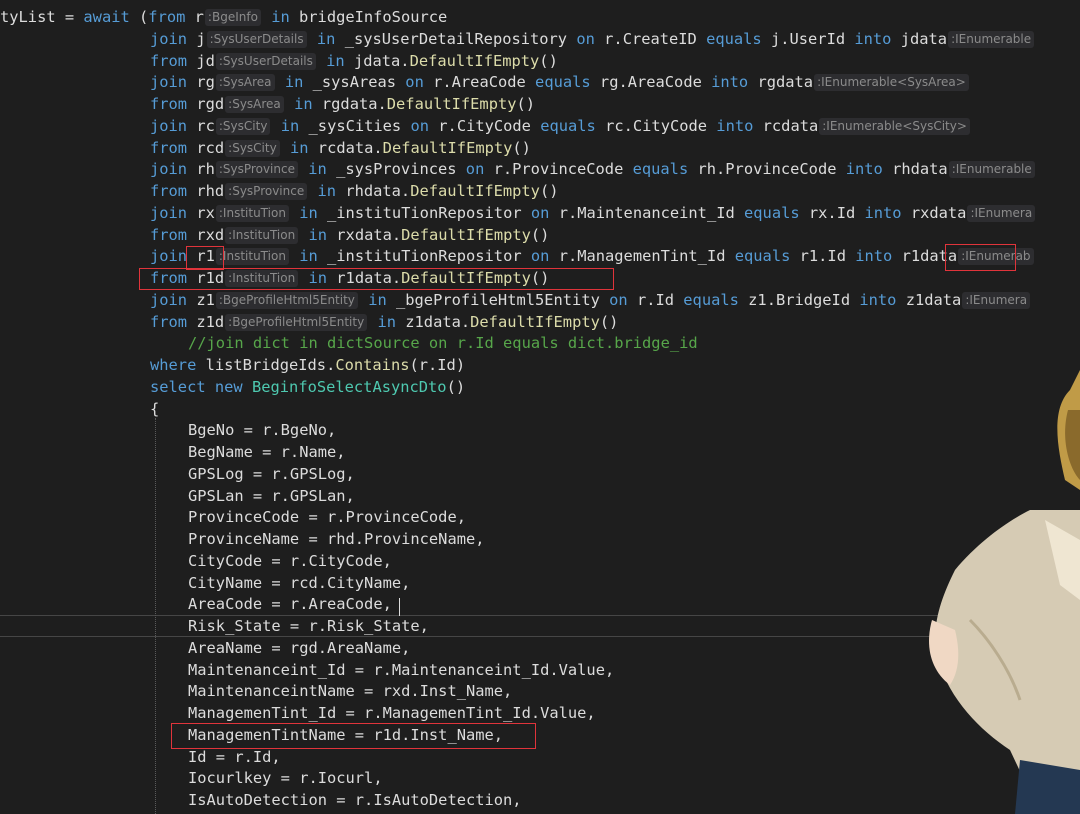 This screenshot has width=1080, height=814. Describe the element at coordinates (206, 104) in the screenshot. I see `code-token: rgd` at that location.